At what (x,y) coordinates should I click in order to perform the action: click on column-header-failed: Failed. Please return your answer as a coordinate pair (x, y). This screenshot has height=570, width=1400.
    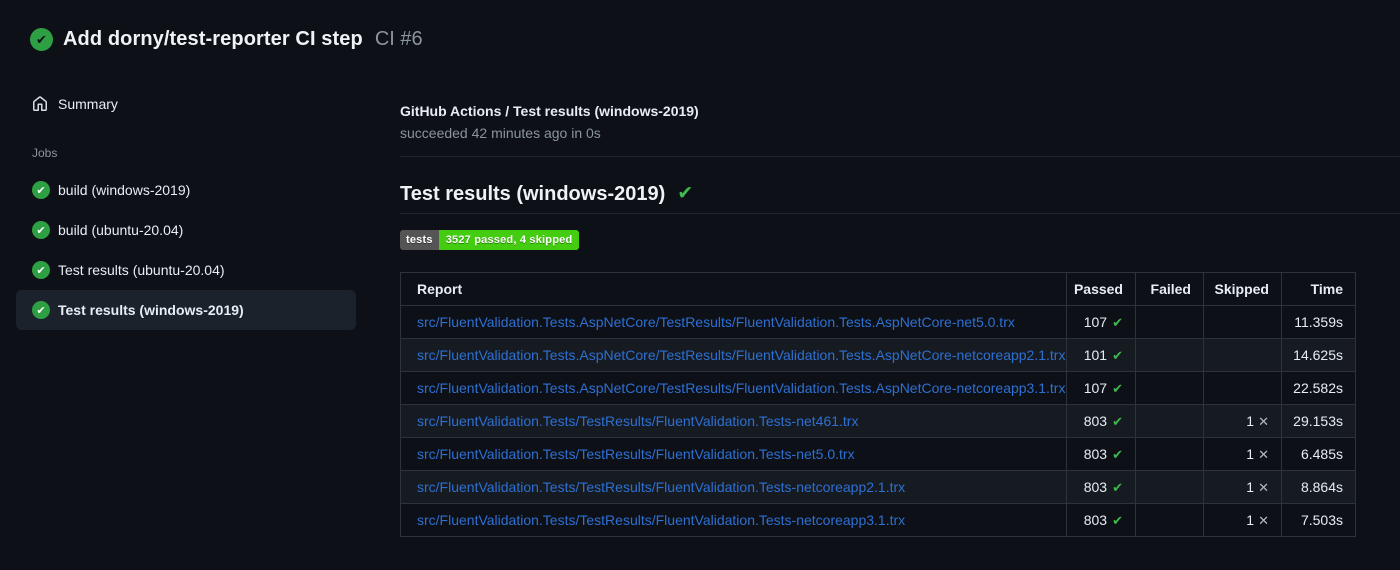
    Looking at the image, I should click on (1169, 289).